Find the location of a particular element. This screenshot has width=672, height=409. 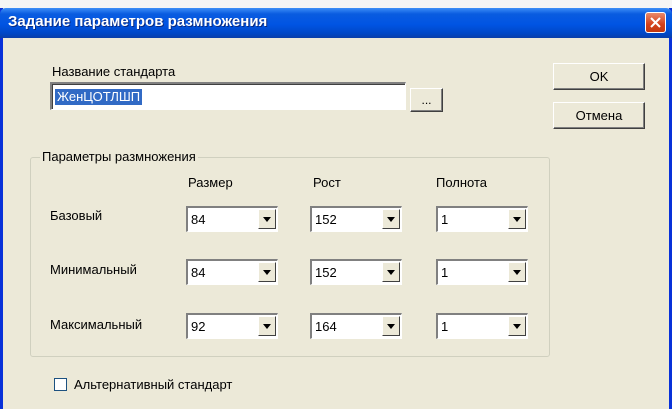

column-header-fullness: Полнота is located at coordinates (462, 182).